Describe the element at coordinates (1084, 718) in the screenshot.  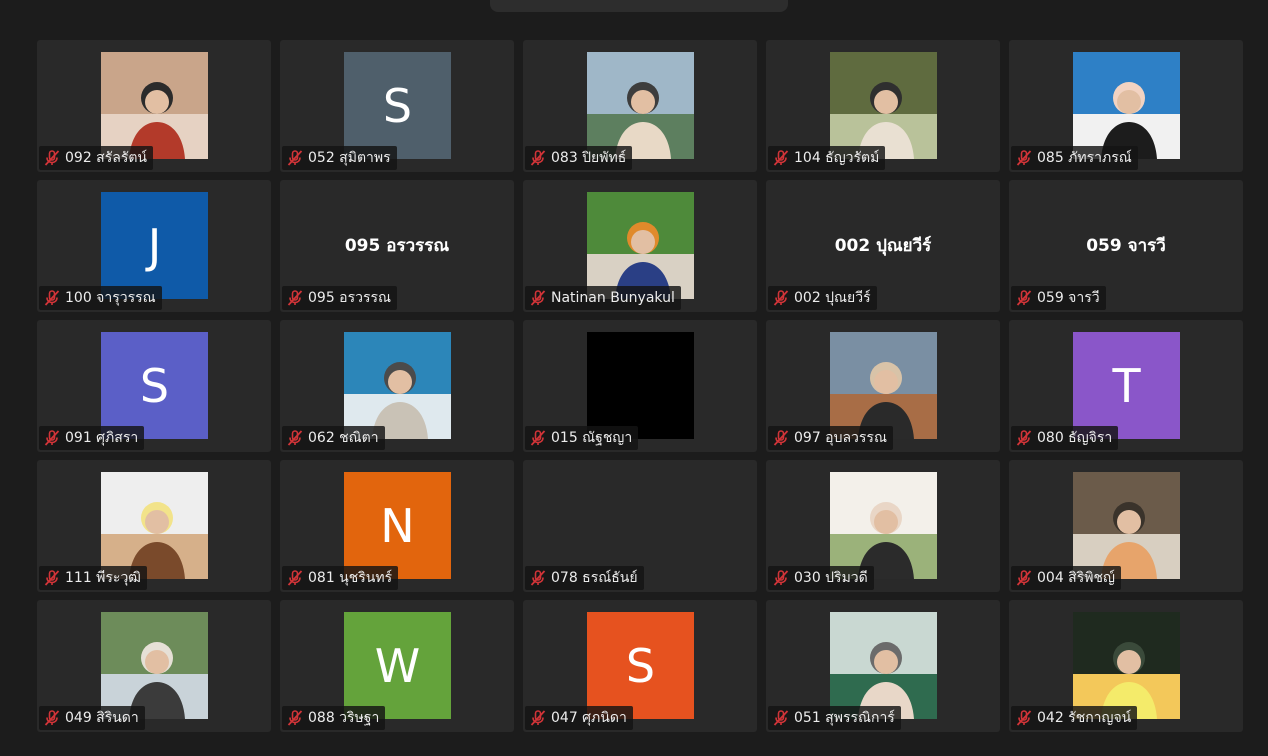
I see `participant-name: 042 รัชกาญจน์` at that location.